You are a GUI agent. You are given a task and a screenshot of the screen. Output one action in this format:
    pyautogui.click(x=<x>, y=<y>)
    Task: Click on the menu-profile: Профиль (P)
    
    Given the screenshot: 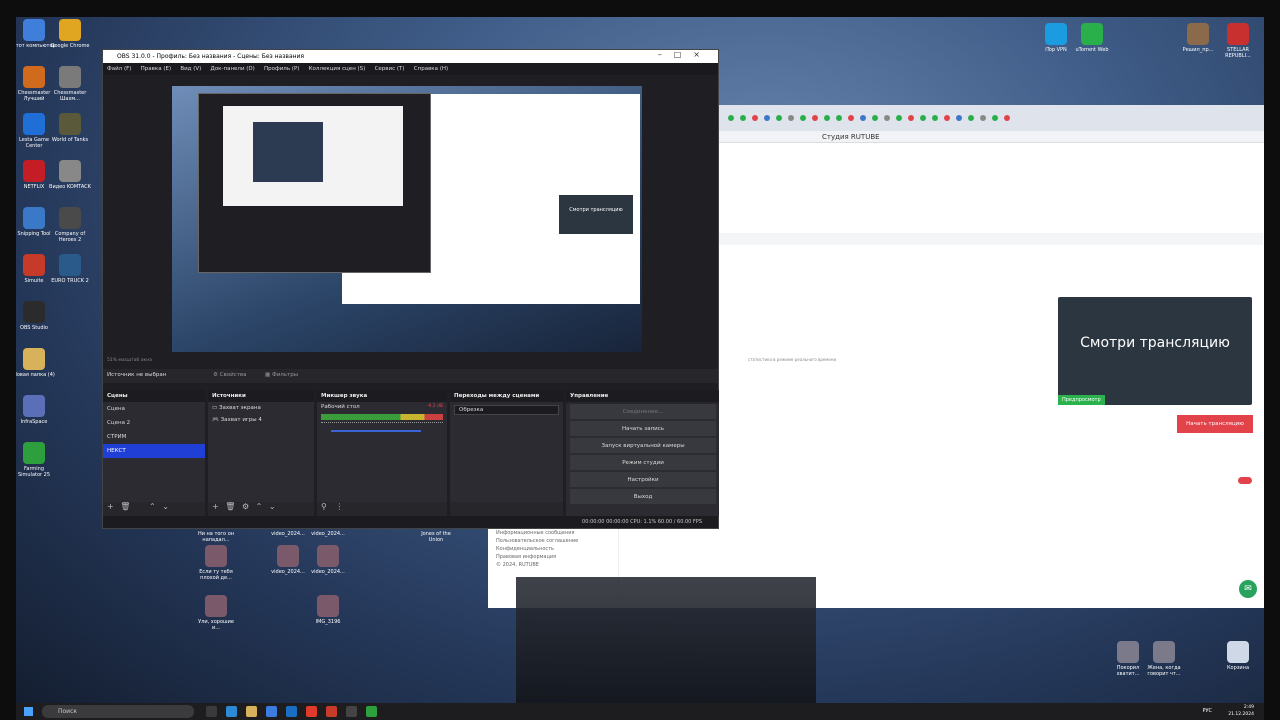 What is the action you would take?
    pyautogui.click(x=283, y=69)
    